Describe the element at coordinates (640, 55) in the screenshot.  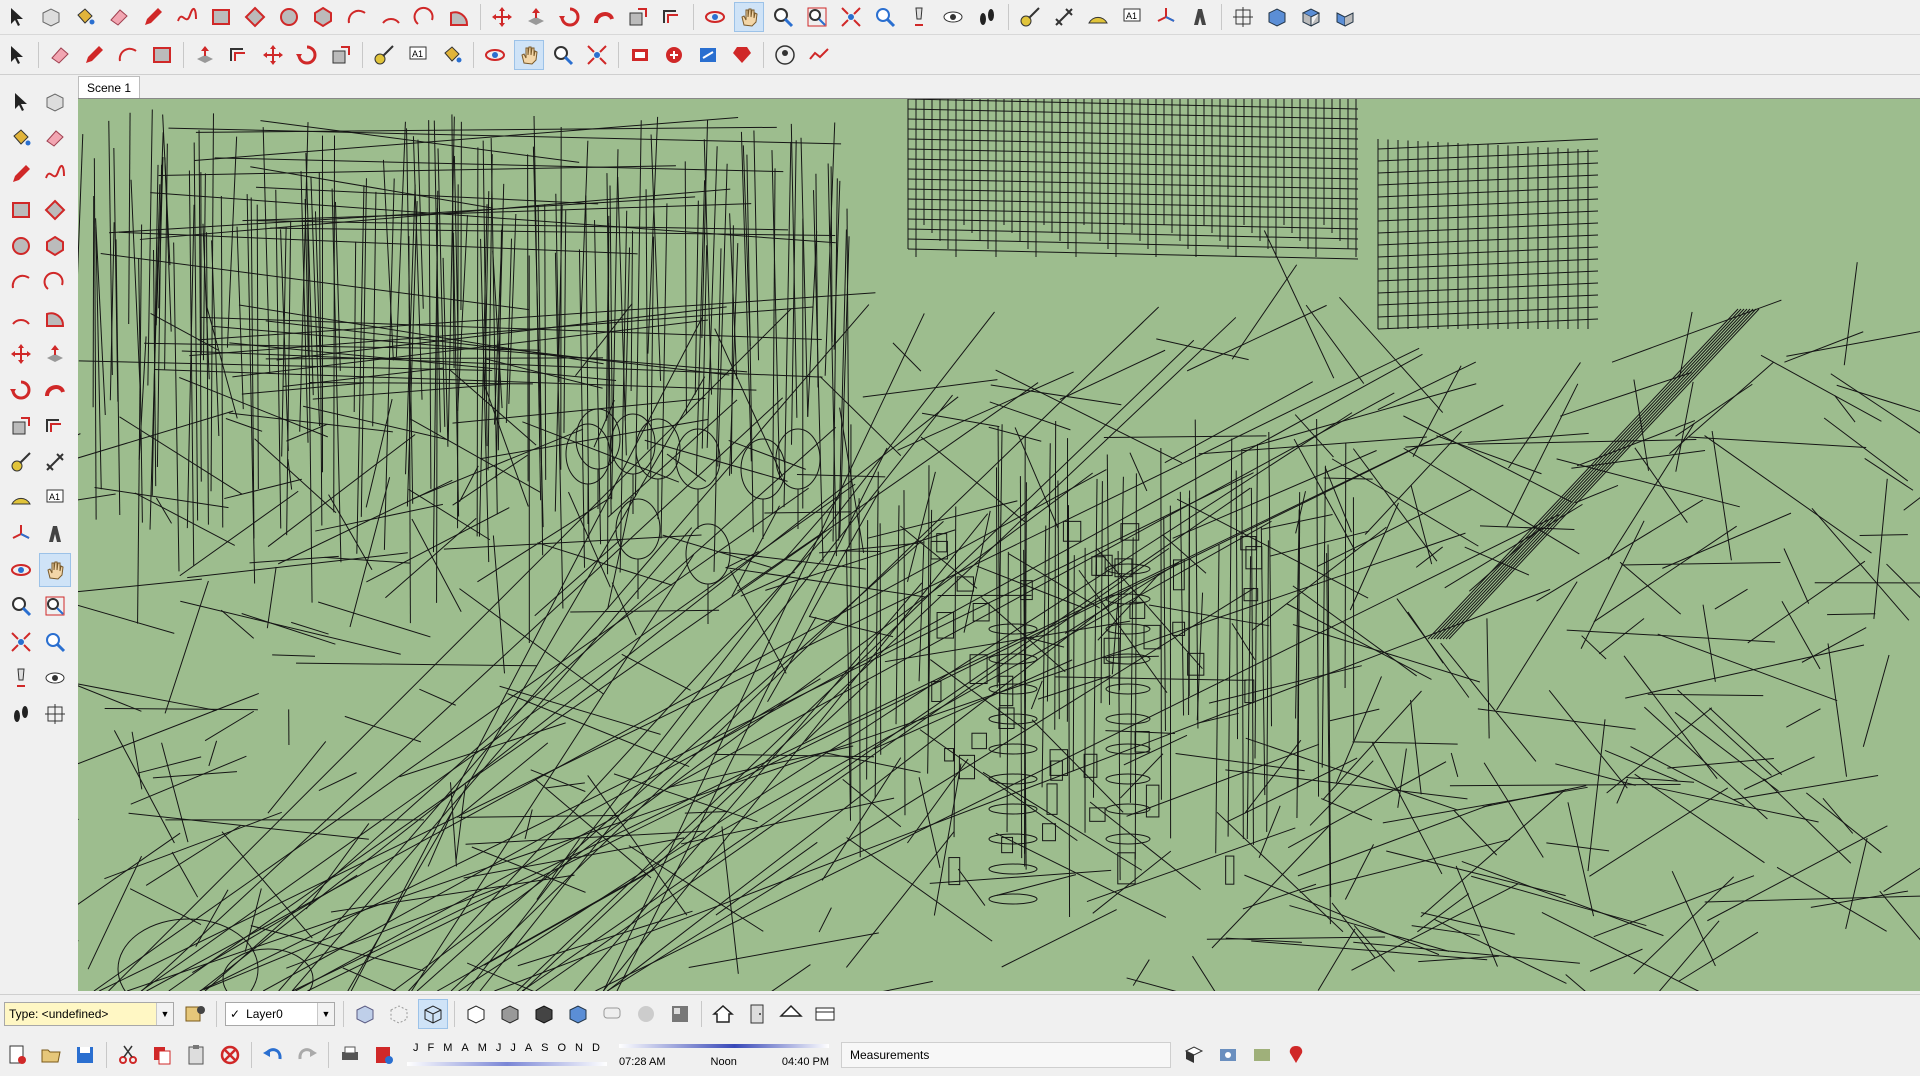
I see `warehouse-icon` at that location.